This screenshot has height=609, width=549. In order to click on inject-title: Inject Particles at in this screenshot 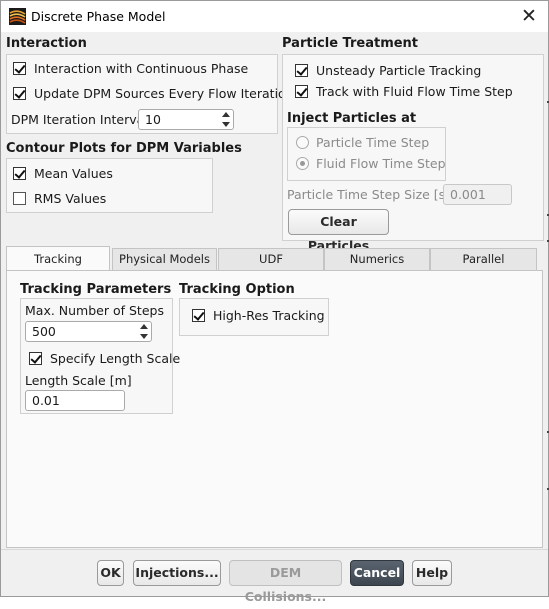, I will do `click(352, 118)`.